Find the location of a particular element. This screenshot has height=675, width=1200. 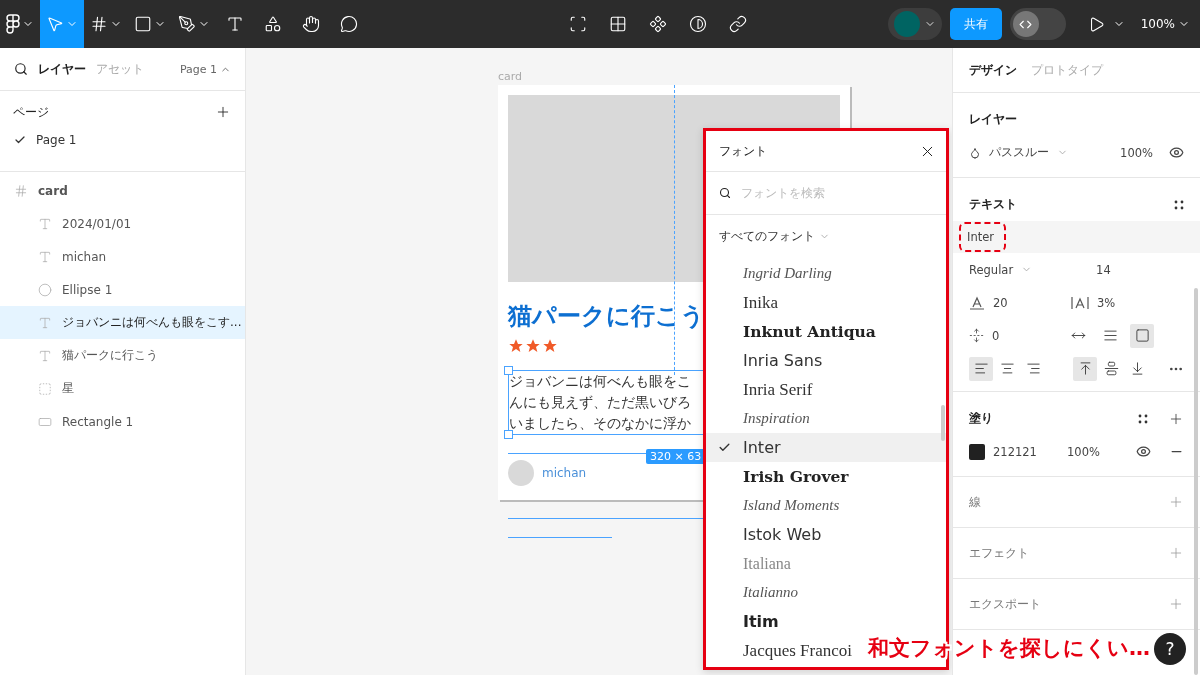

section-title: 塗り is located at coordinates (981, 418).